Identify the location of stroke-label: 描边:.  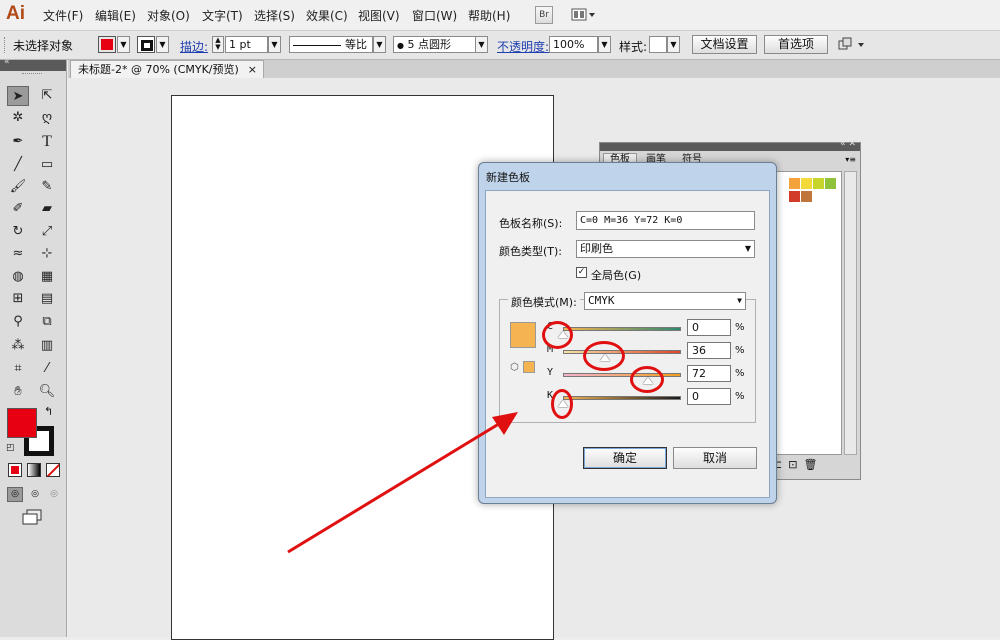
(194, 46).